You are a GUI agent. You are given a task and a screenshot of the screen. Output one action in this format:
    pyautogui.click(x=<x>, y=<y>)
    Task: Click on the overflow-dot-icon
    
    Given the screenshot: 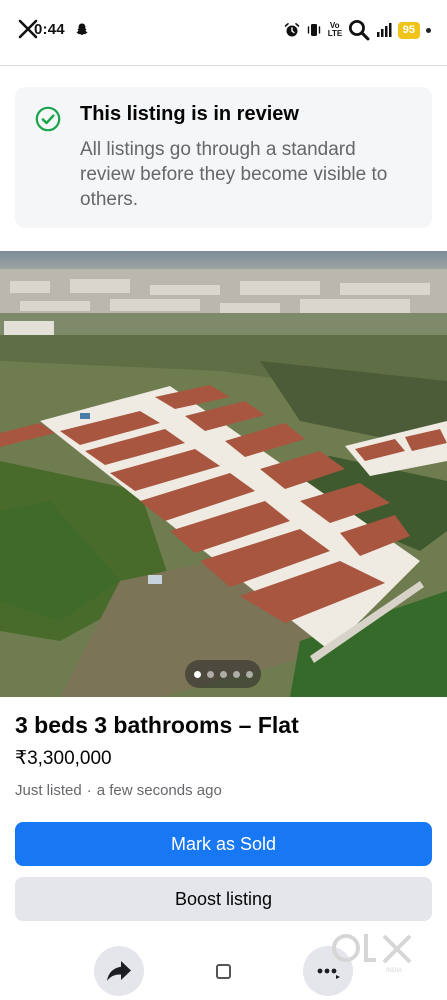 What is the action you would take?
    pyautogui.click(x=428, y=30)
    